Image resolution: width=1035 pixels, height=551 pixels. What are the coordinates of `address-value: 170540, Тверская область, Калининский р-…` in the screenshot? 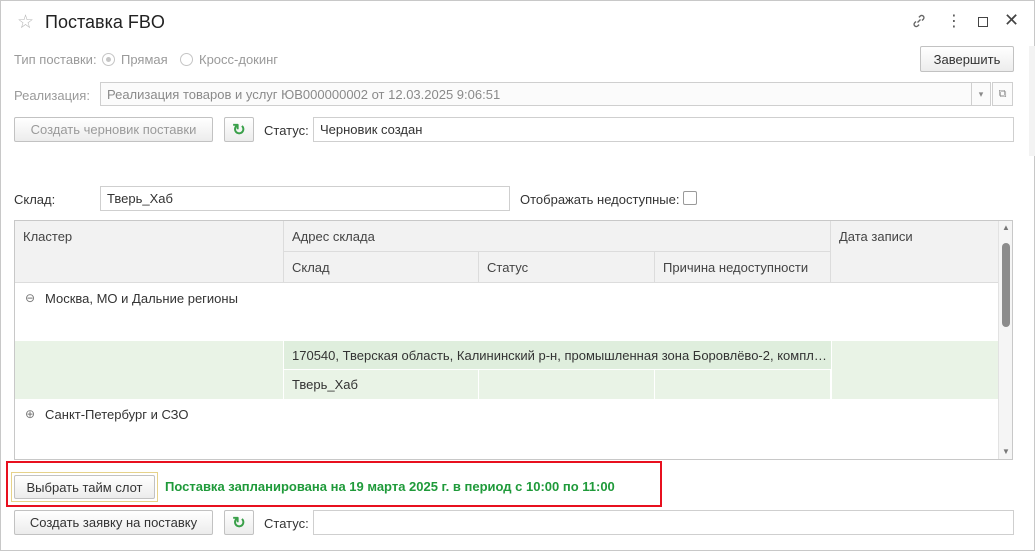 It's located at (559, 355).